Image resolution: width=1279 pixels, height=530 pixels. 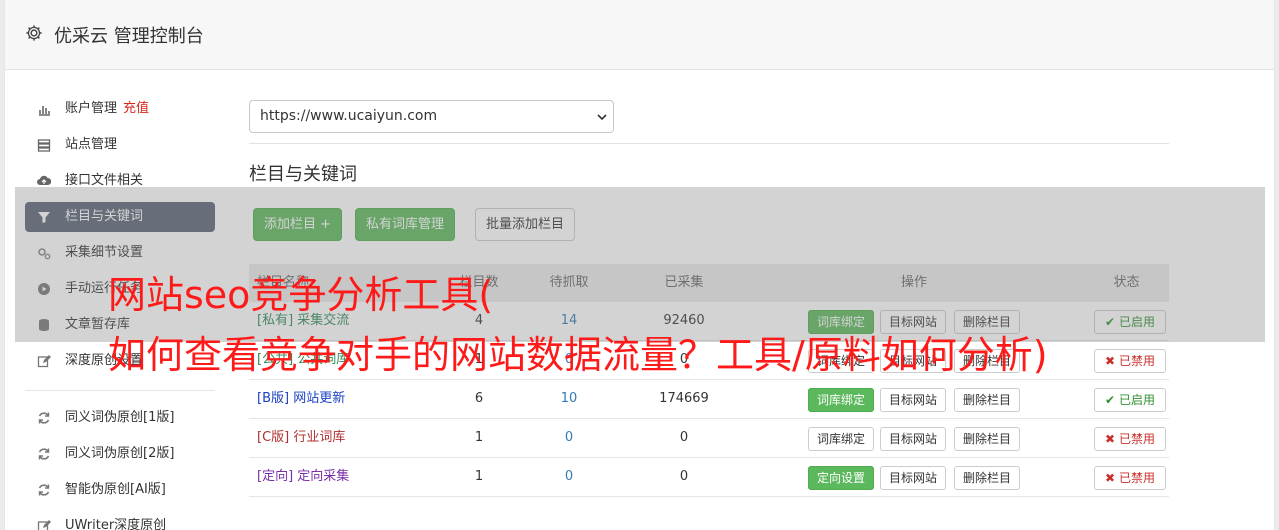 I want to click on status-label: 已启用, so click(x=1136, y=400).